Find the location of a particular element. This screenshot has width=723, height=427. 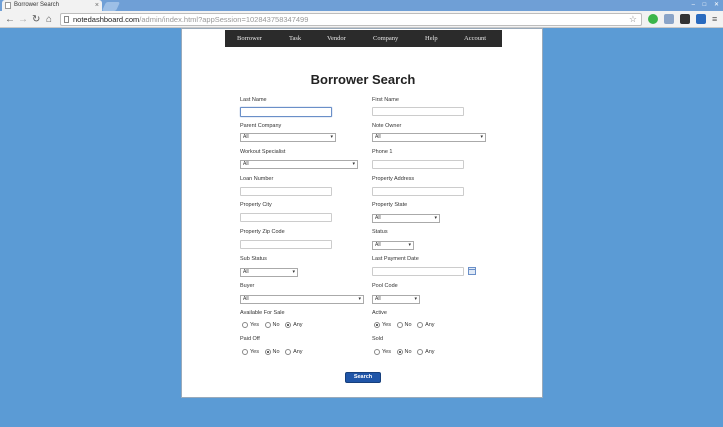

sub-status-select: All ▾ is located at coordinates (269, 272).